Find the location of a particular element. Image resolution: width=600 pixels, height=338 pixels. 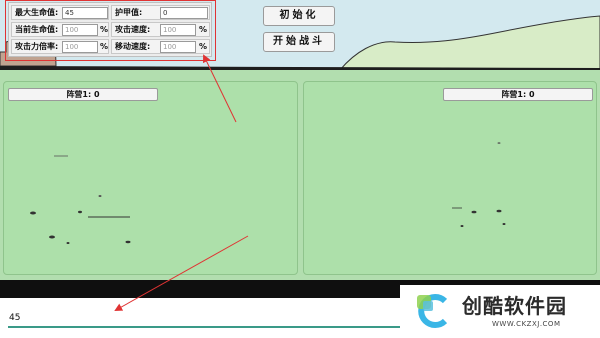

logo-icon is located at coordinates (433, 311).